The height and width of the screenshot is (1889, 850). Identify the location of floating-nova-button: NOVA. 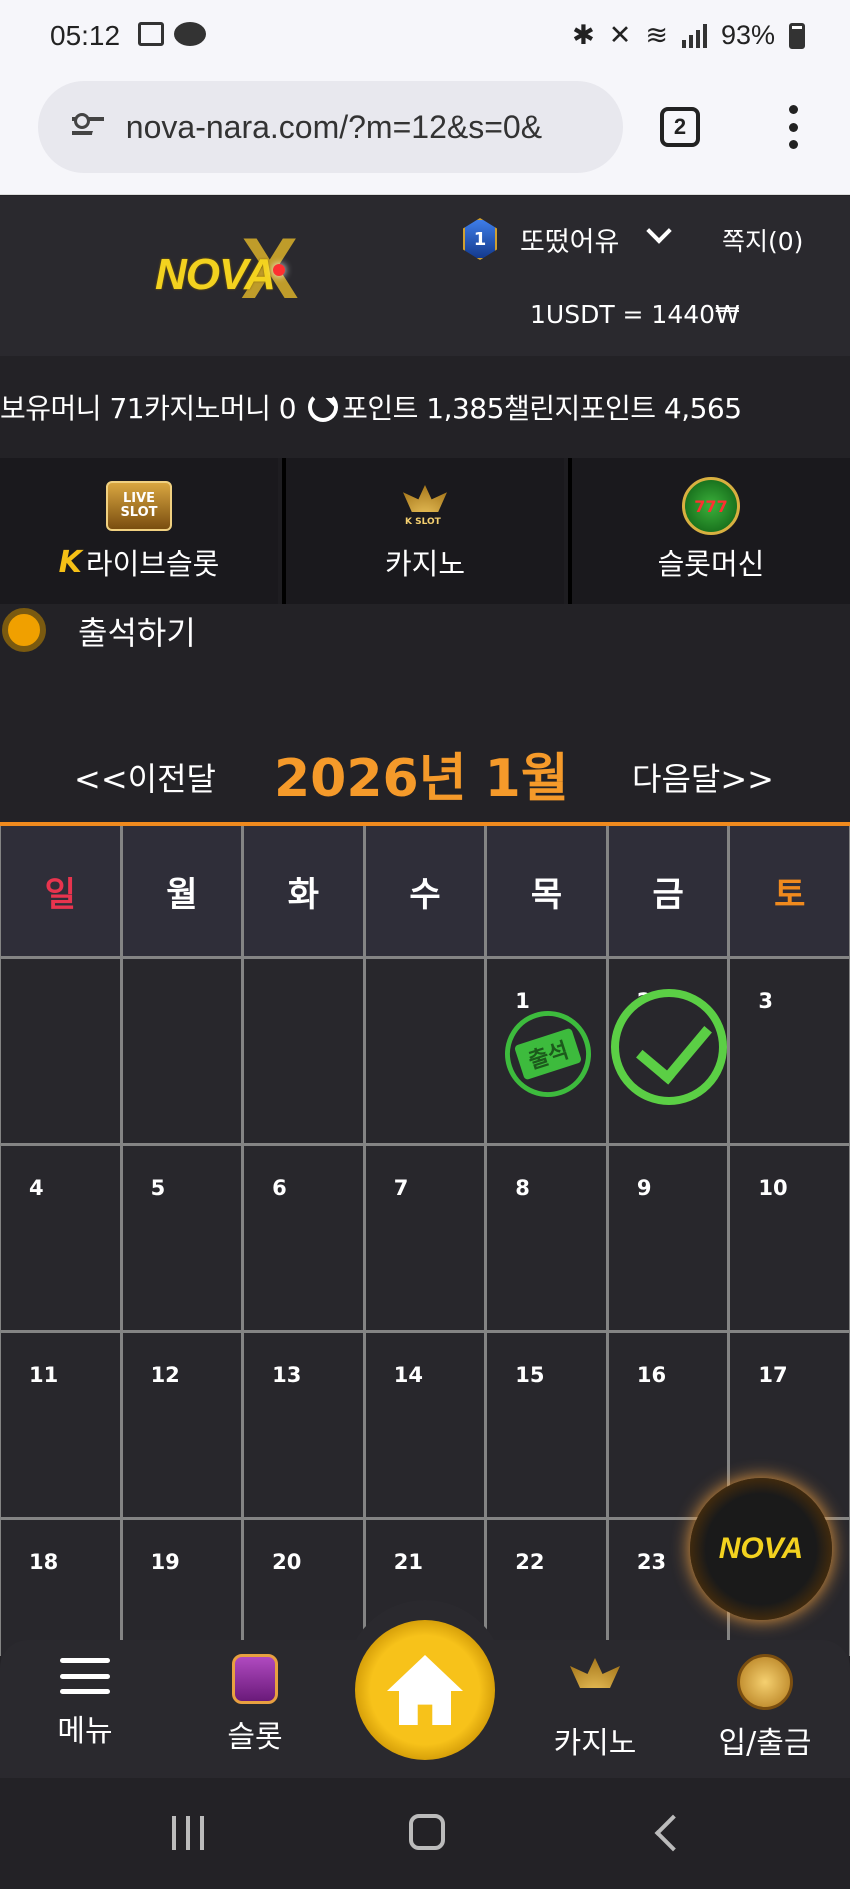
(761, 1549).